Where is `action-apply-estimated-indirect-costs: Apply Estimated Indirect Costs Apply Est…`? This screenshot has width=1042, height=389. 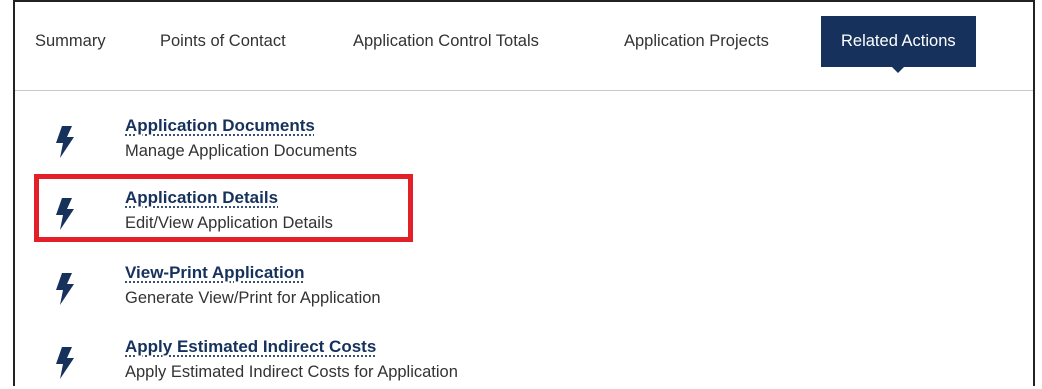 action-apply-estimated-indirect-costs: Apply Estimated Indirect Costs Apply Est… is located at coordinates (345, 363).